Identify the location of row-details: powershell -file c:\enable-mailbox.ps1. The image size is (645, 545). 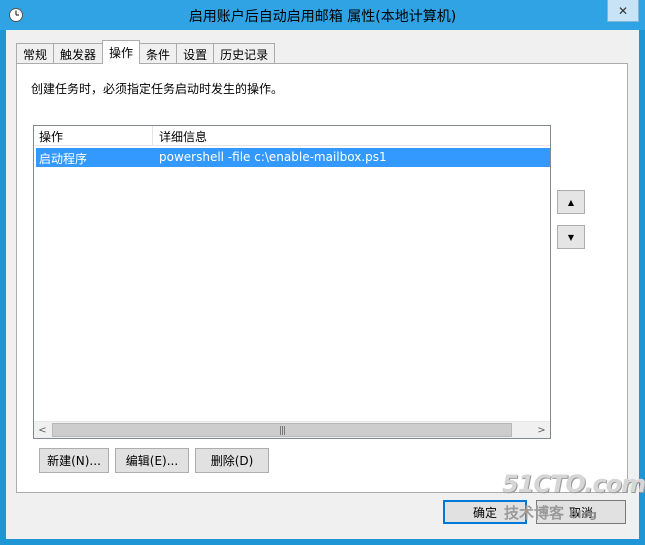
(273, 157).